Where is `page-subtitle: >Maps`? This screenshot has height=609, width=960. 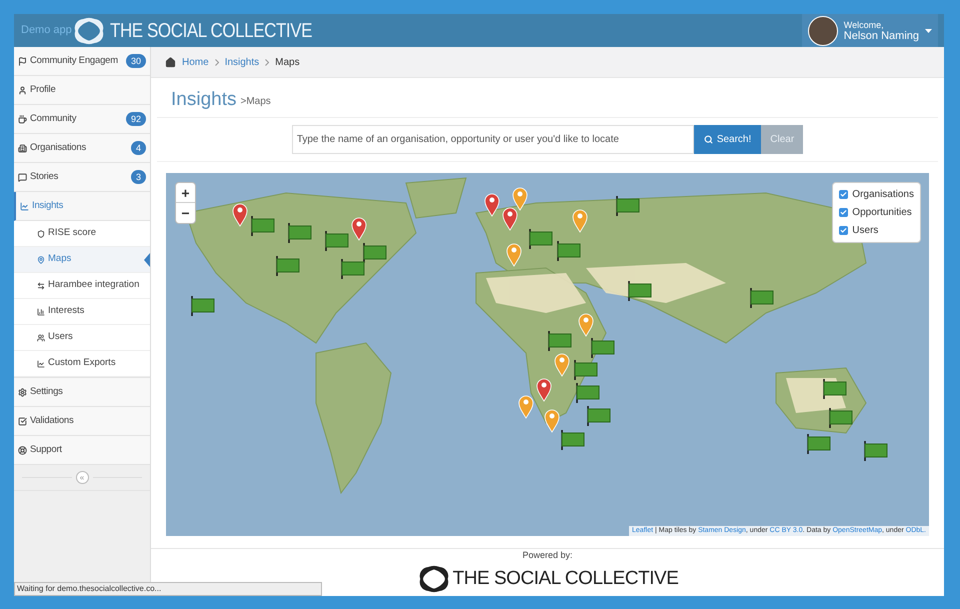
page-subtitle: >Maps is located at coordinates (255, 102).